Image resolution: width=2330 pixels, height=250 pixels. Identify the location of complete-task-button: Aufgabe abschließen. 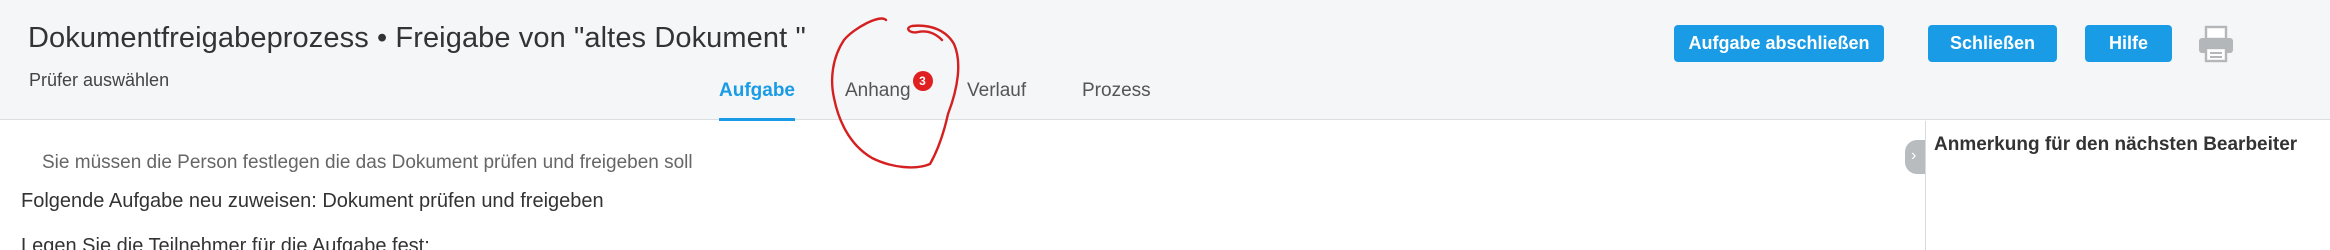
(1779, 43).